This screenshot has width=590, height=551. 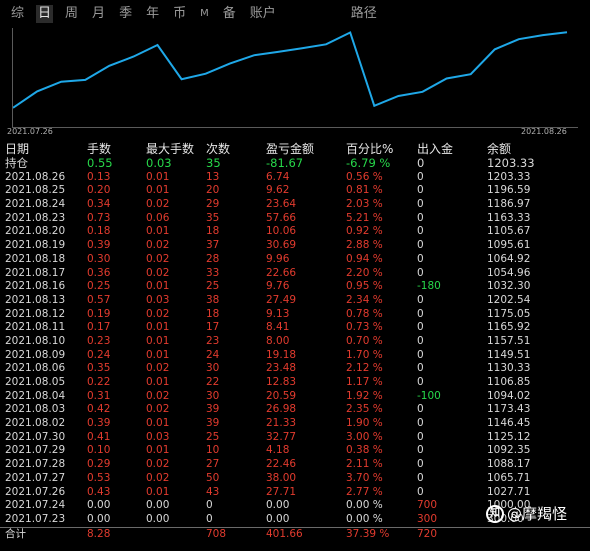 I want to click on table-row: 2021.08.09 0.24 0.01 24 19.18 1.70 % 0 1149.51, so click(x=295, y=356).